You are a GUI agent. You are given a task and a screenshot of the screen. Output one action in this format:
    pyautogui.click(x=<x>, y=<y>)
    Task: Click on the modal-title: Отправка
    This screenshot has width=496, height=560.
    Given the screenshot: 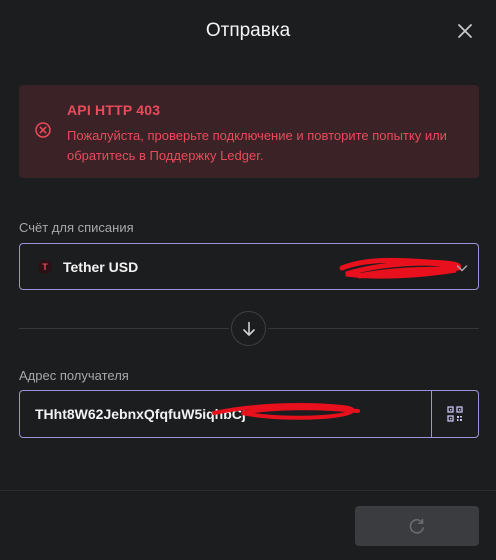 What is the action you would take?
    pyautogui.click(x=248, y=30)
    